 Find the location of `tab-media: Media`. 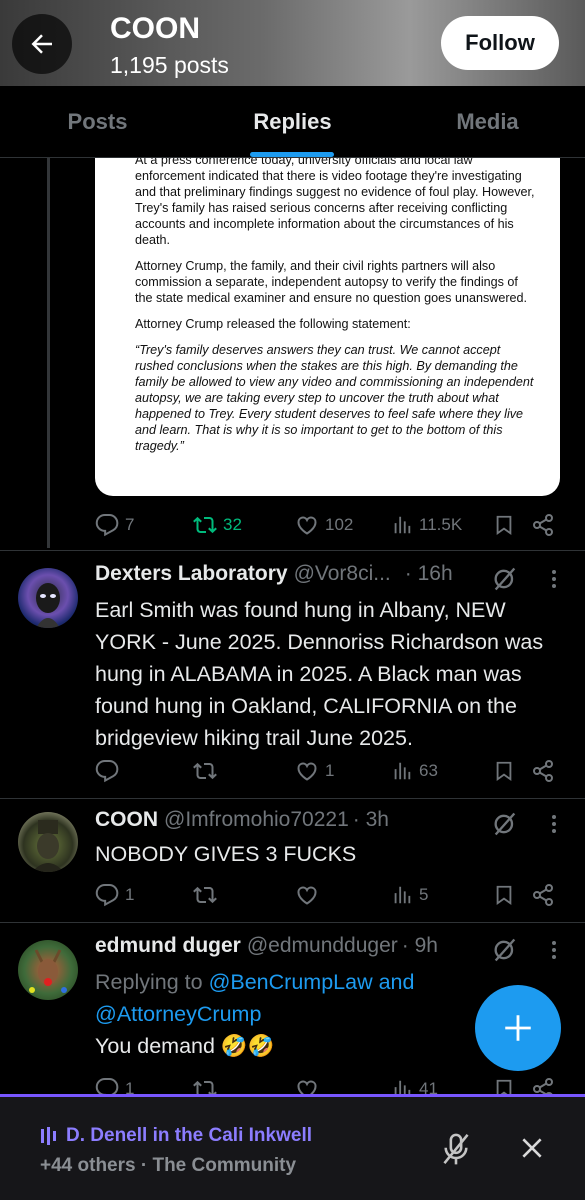

tab-media: Media is located at coordinates (487, 122).